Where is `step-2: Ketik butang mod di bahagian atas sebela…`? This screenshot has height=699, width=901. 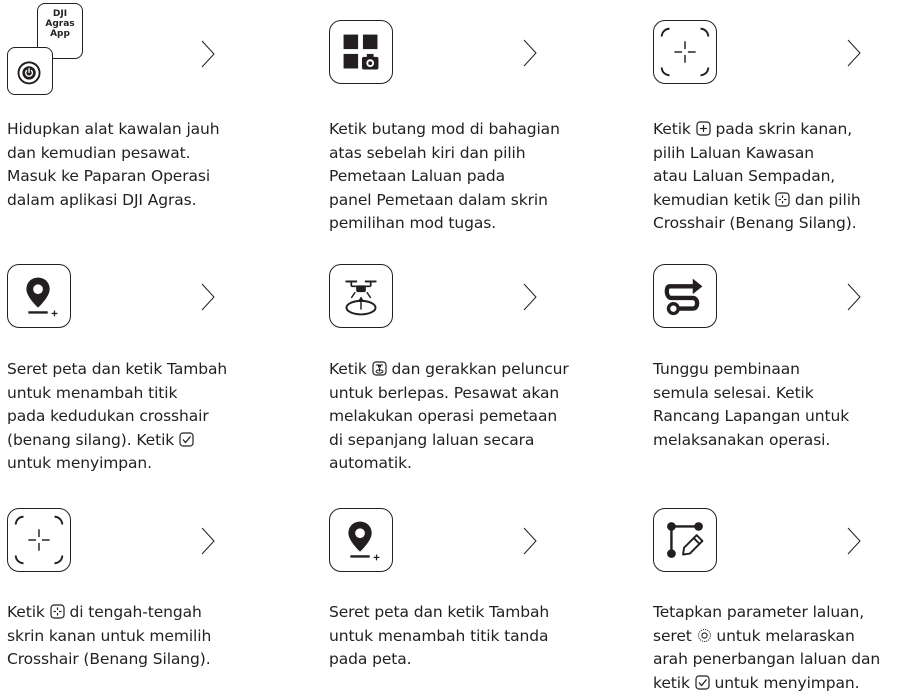 step-2: Ketik butang mod di bahagian atas sebela… is located at coordinates (464, 130).